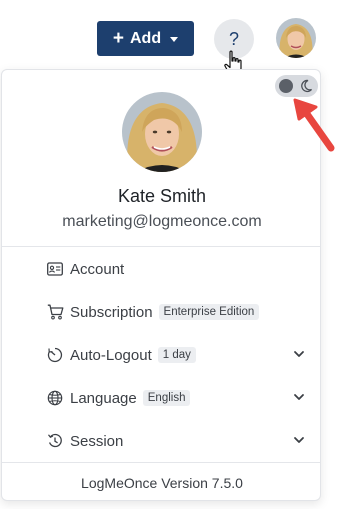 The image size is (339, 509). What do you see at coordinates (178, 441) in the screenshot?
I see `menu-item-session: Session` at bounding box center [178, 441].